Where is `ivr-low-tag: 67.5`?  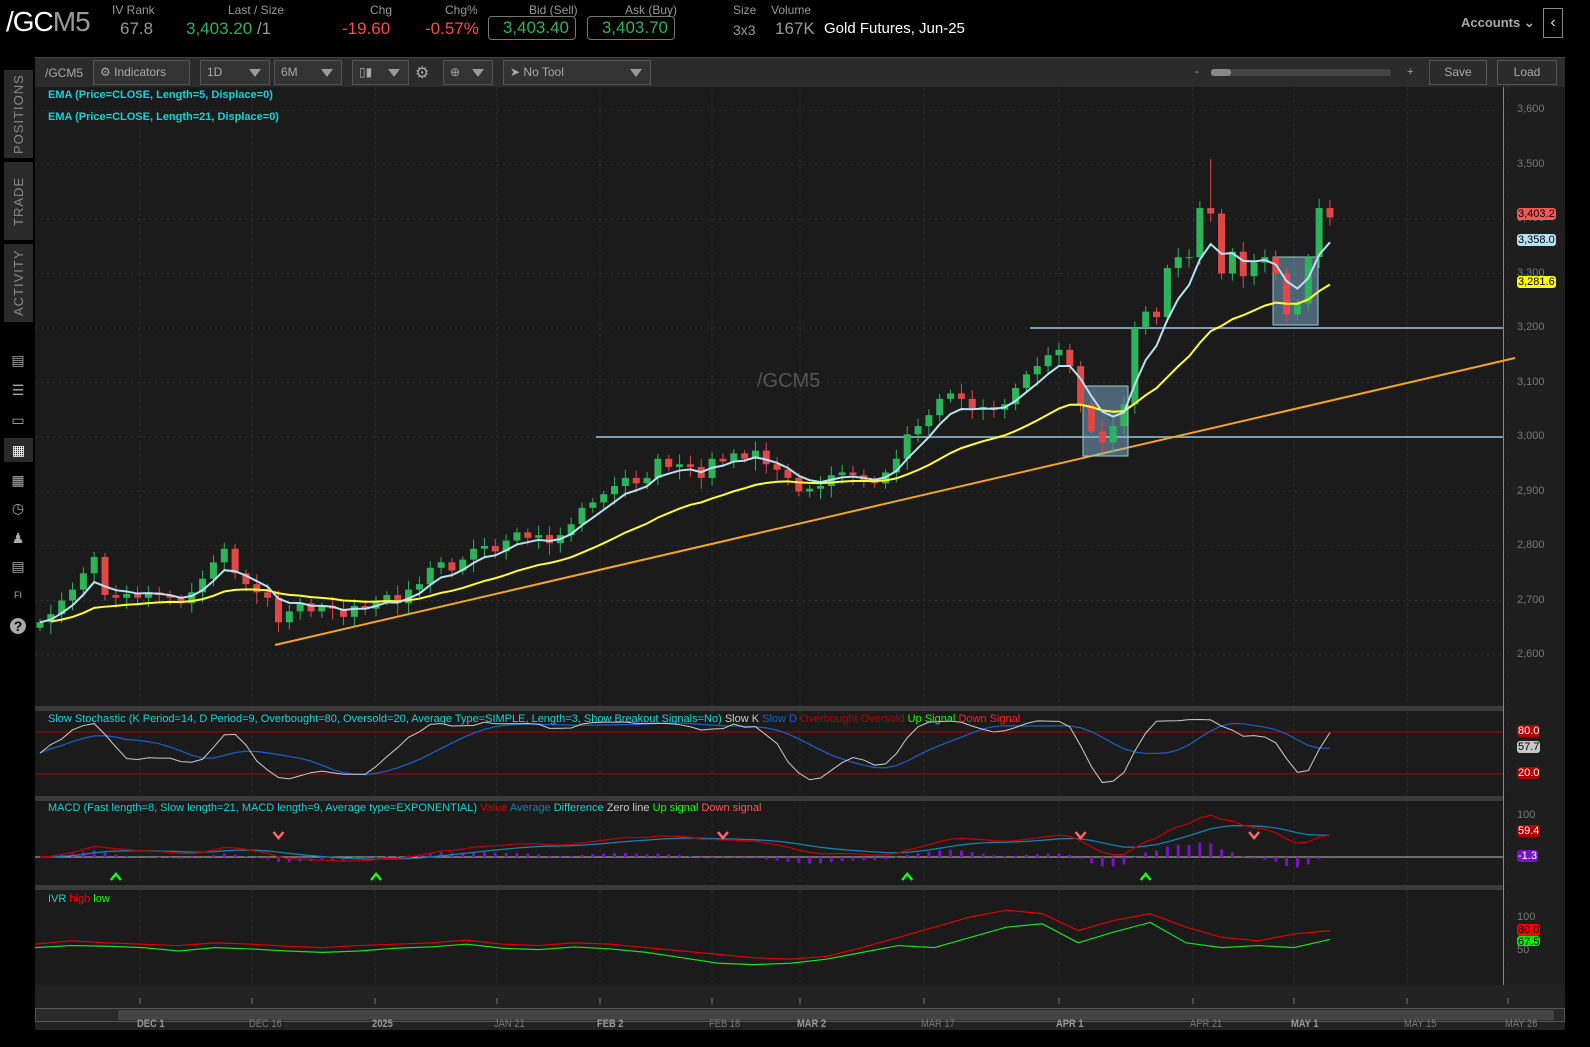 ivr-low-tag: 67.5 is located at coordinates (1529, 941).